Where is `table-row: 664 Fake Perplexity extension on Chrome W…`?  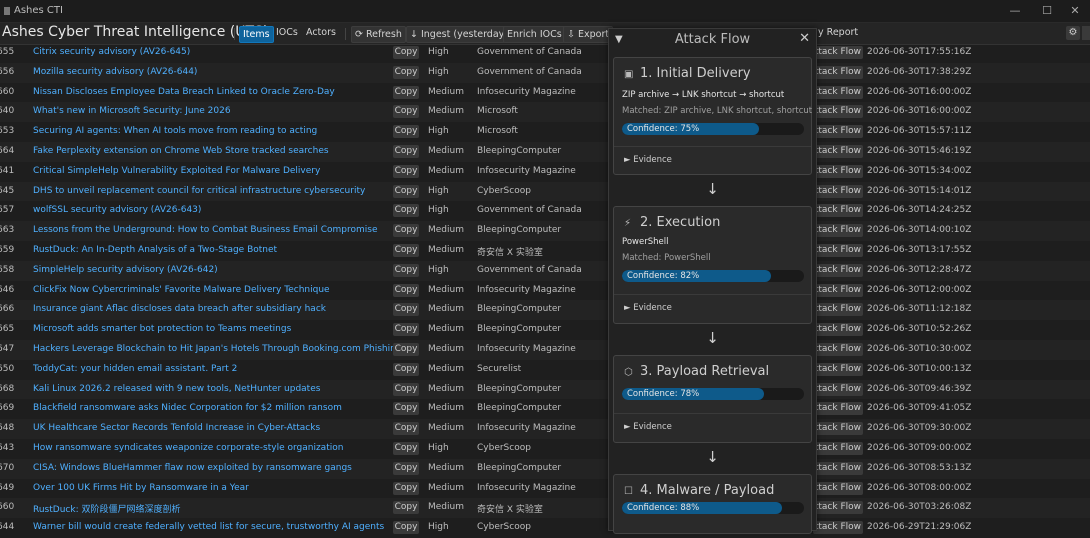
table-row: 664 Fake Perplexity extension on Chrome W… is located at coordinates (545, 152).